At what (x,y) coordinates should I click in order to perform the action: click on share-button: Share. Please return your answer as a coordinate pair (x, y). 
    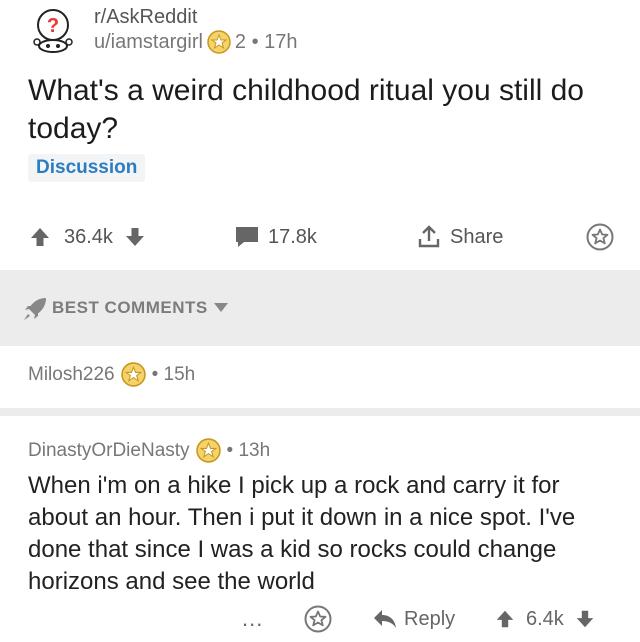
    Looking at the image, I should click on (459, 237).